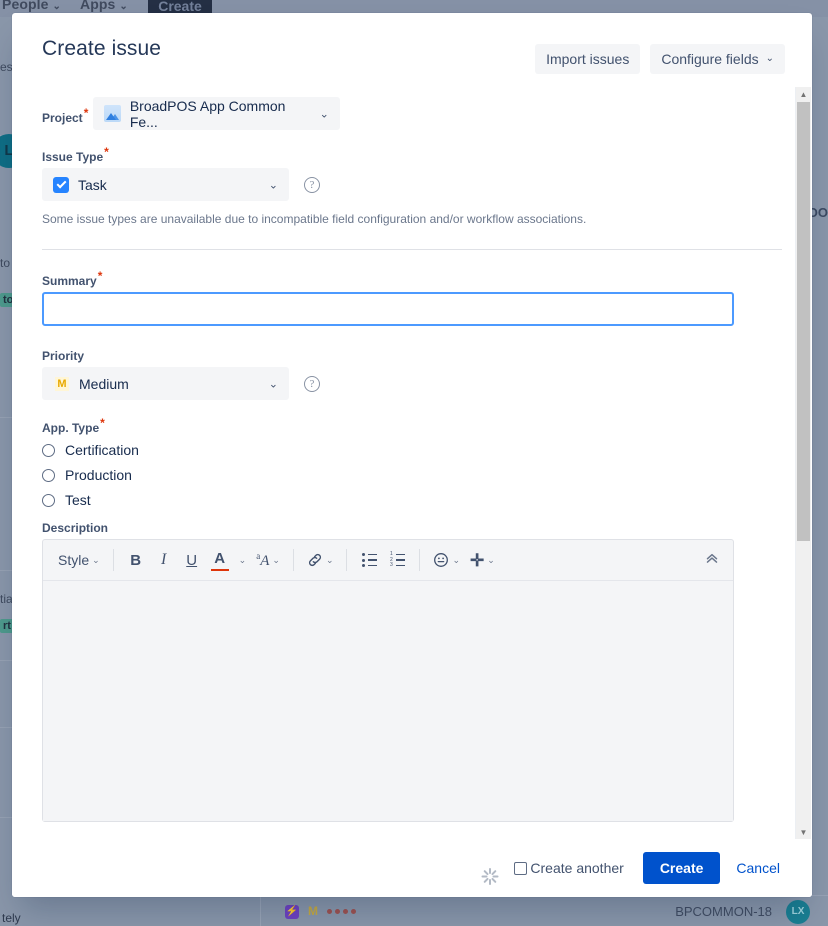 The image size is (828, 926). I want to click on scrollbar-thumb, so click(803, 321).